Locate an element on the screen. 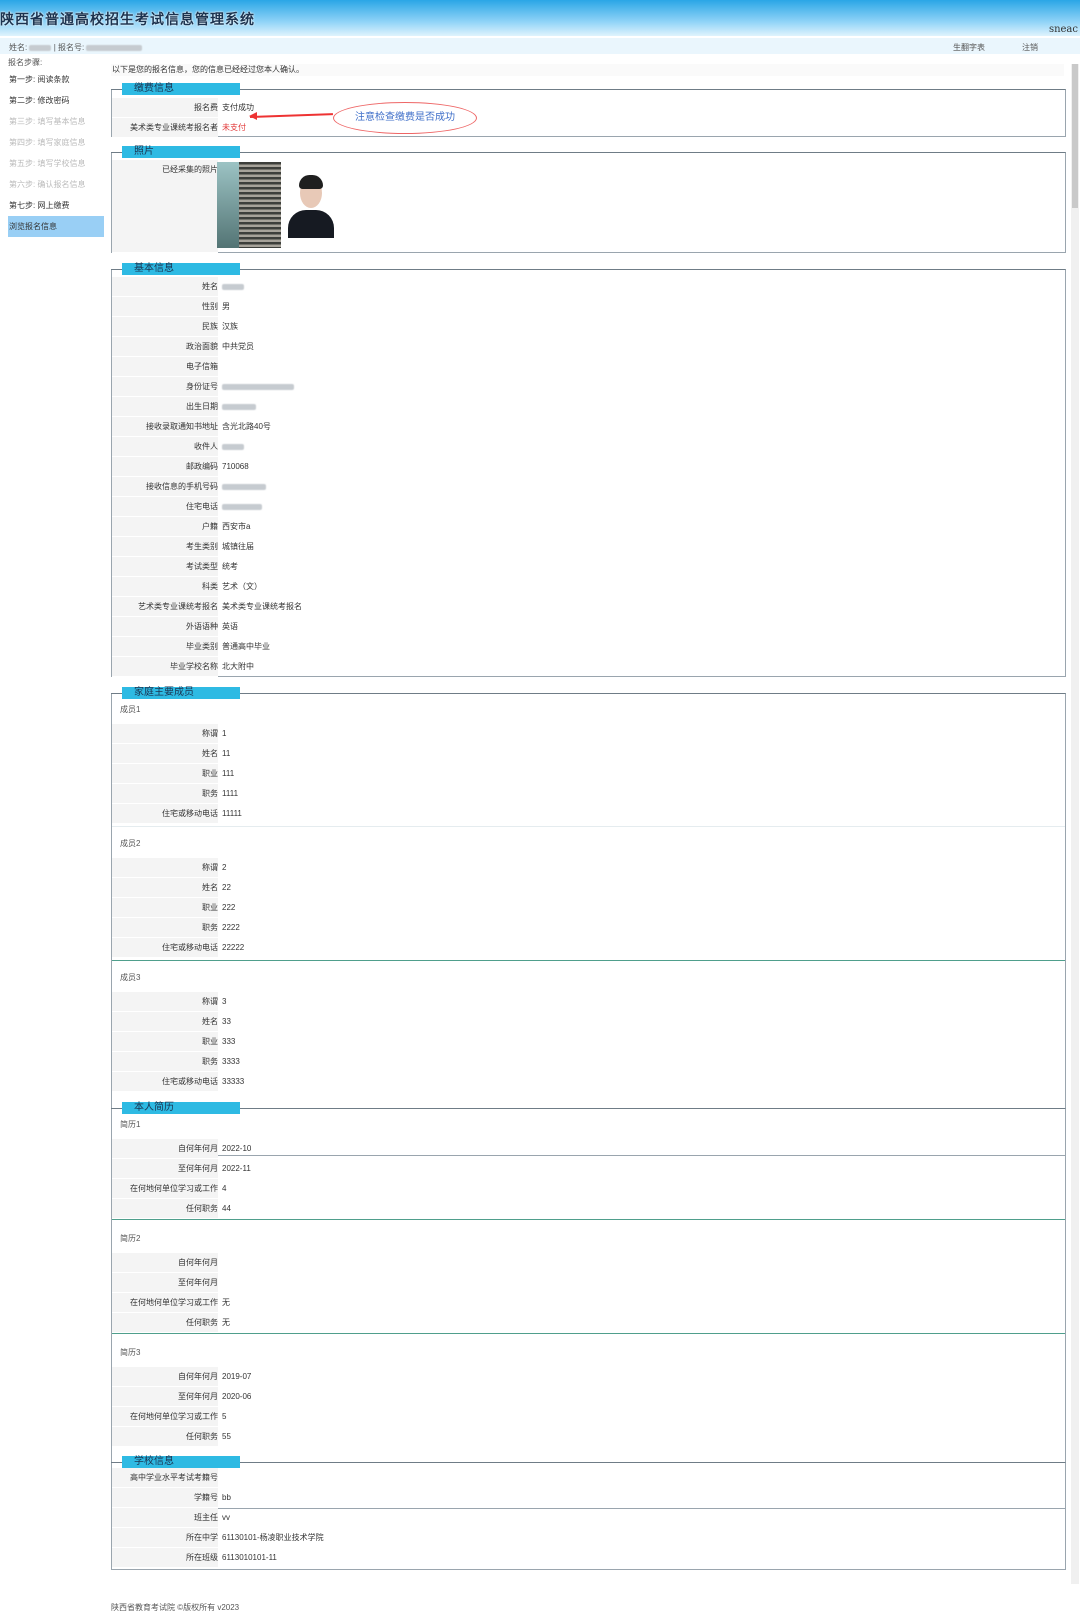 This screenshot has height=1617, width=1080. user-info-bar: 姓名: | 报名号: 生翻字表 注销 is located at coordinates (540, 46).